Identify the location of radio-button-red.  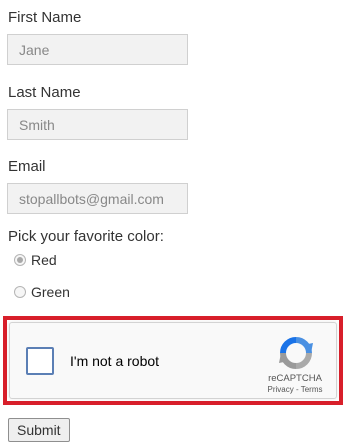
(20, 260).